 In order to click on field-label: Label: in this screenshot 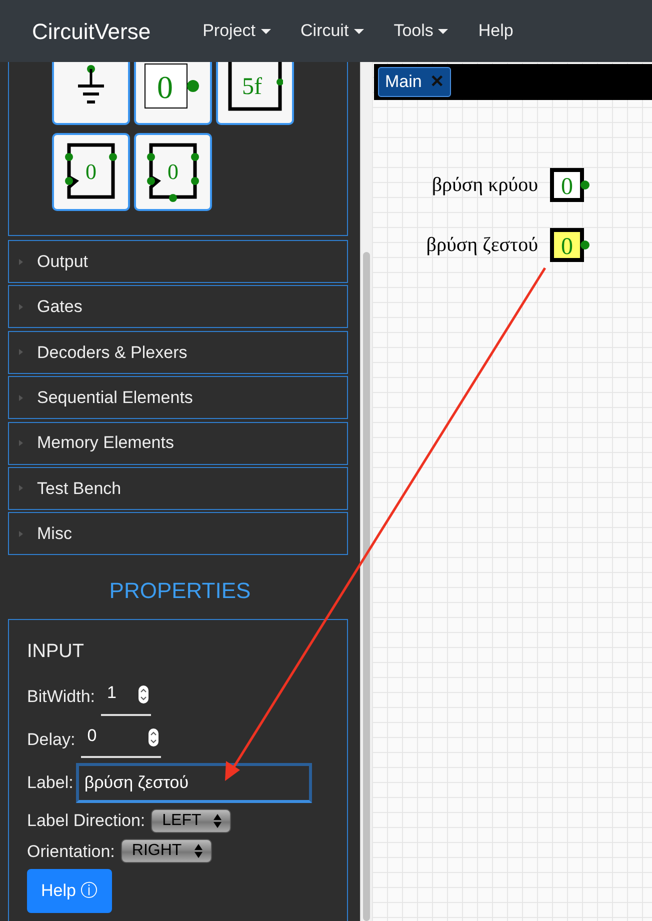, I will do `click(50, 783)`.